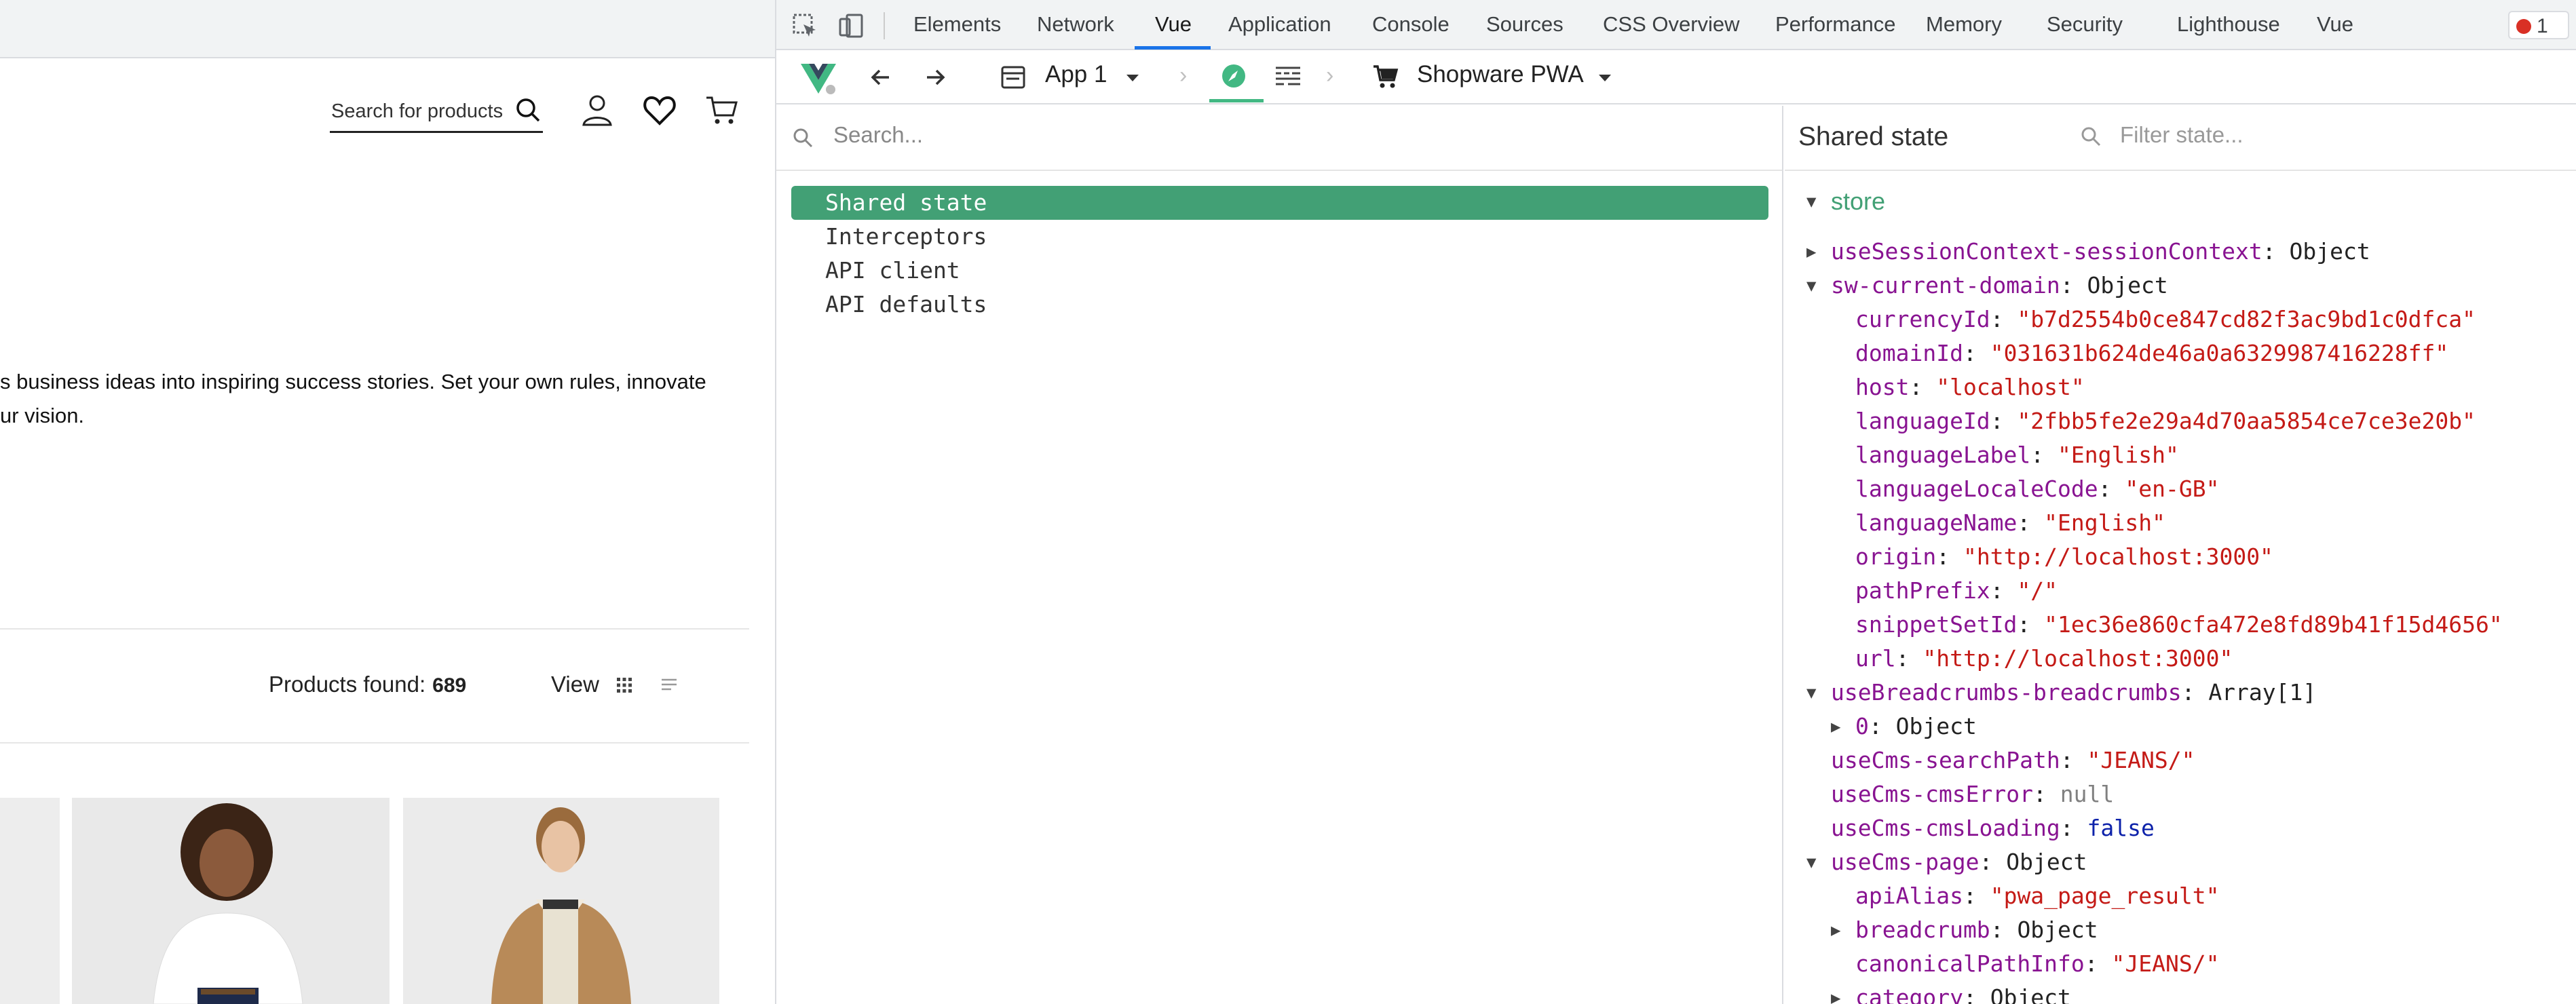 The height and width of the screenshot is (1004, 2576). Describe the element at coordinates (1873, 136) in the screenshot. I see `state-title: Shared state` at that location.